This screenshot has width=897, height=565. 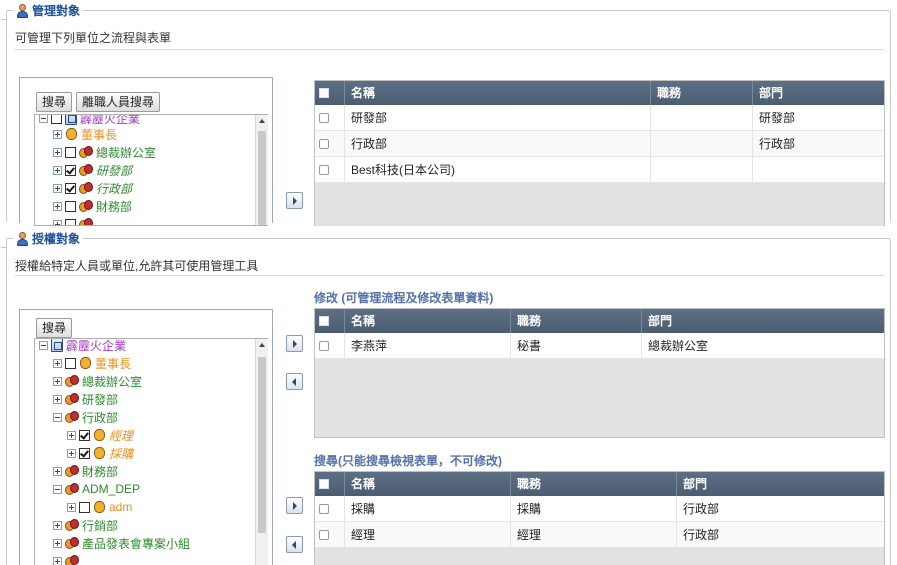 What do you see at coordinates (93, 38) in the screenshot?
I see `manage-target-description: 可管理下列單位之流程與表單` at bounding box center [93, 38].